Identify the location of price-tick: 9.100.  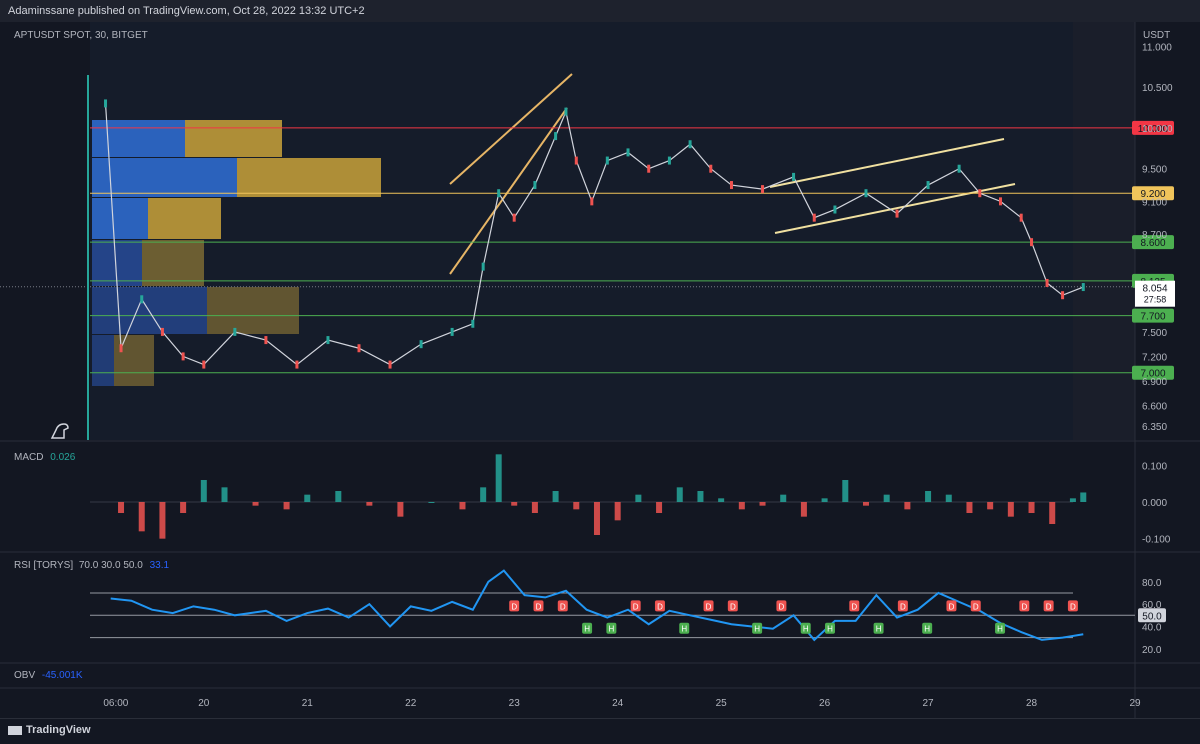
(1154, 202).